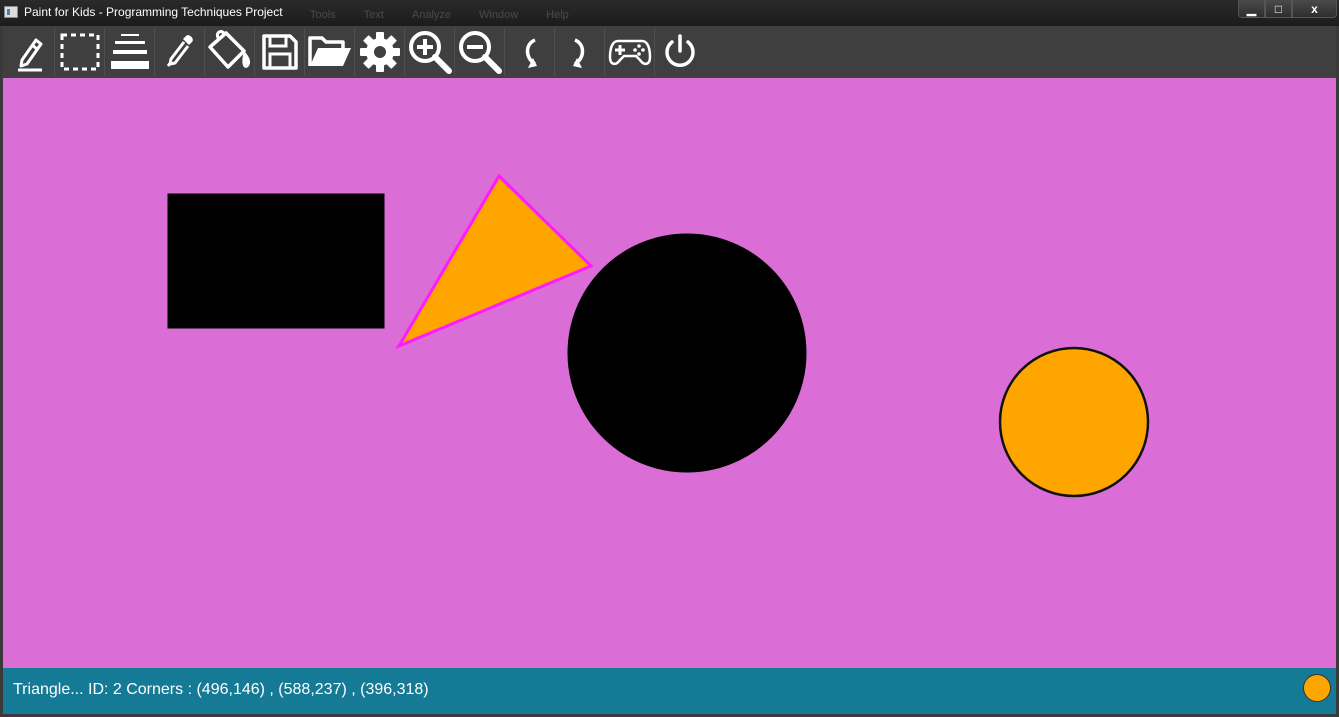 This screenshot has height=717, width=1339. Describe the element at coordinates (1074, 422) in the screenshot. I see `shape-circle-orange` at that location.